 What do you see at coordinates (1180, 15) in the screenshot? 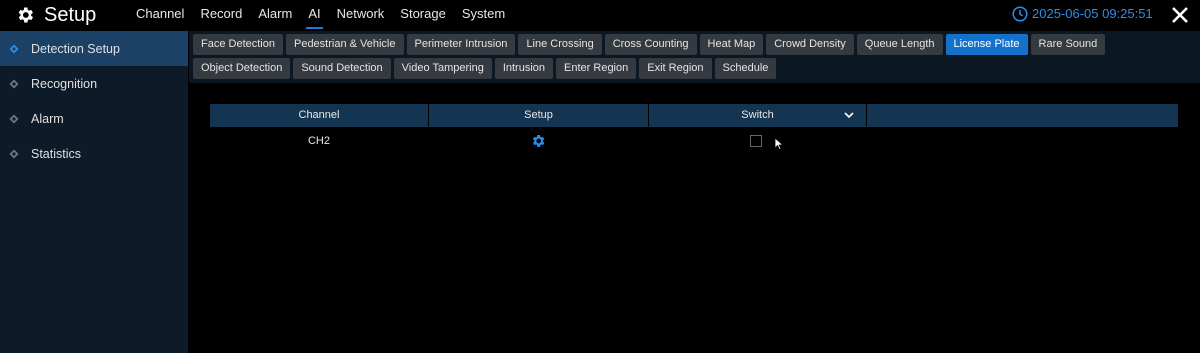
I see `close-icon` at bounding box center [1180, 15].